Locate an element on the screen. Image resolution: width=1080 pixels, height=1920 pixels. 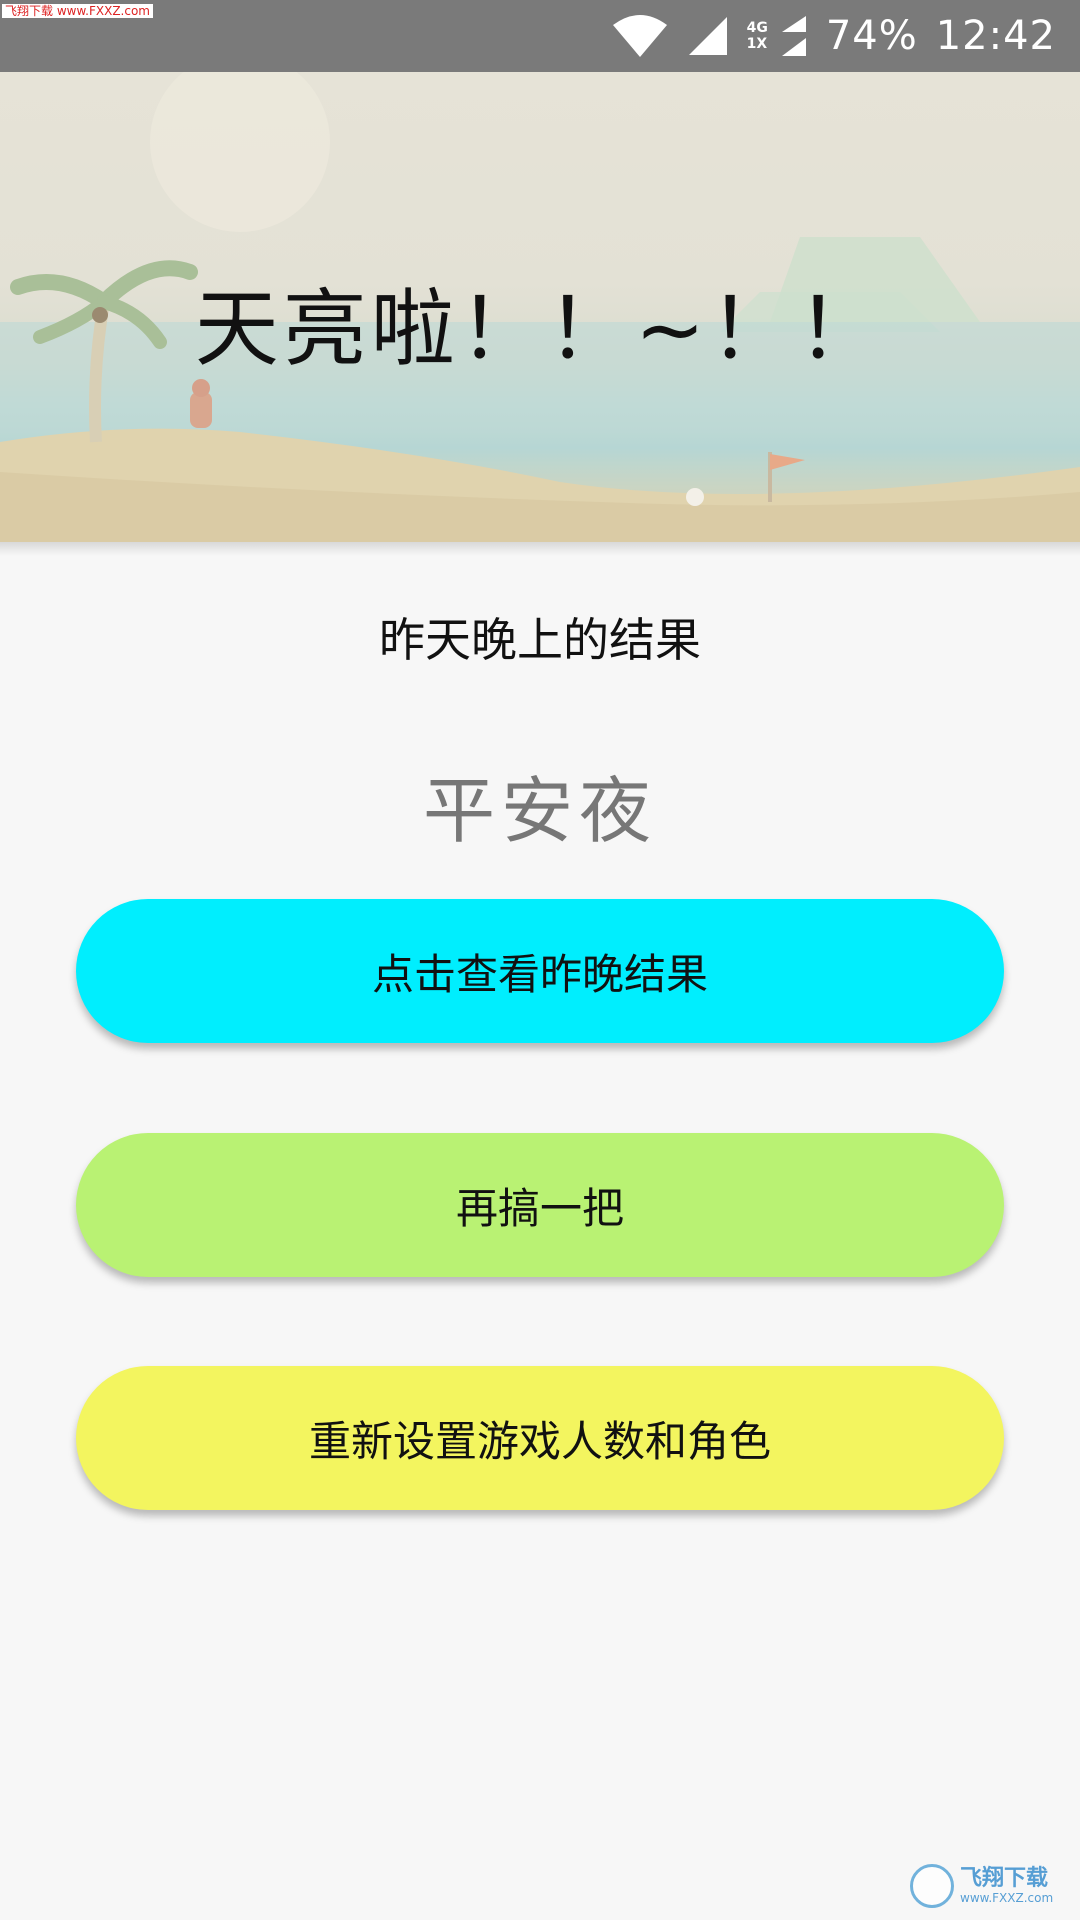
cell-signal-icon is located at coordinates (708, 36).